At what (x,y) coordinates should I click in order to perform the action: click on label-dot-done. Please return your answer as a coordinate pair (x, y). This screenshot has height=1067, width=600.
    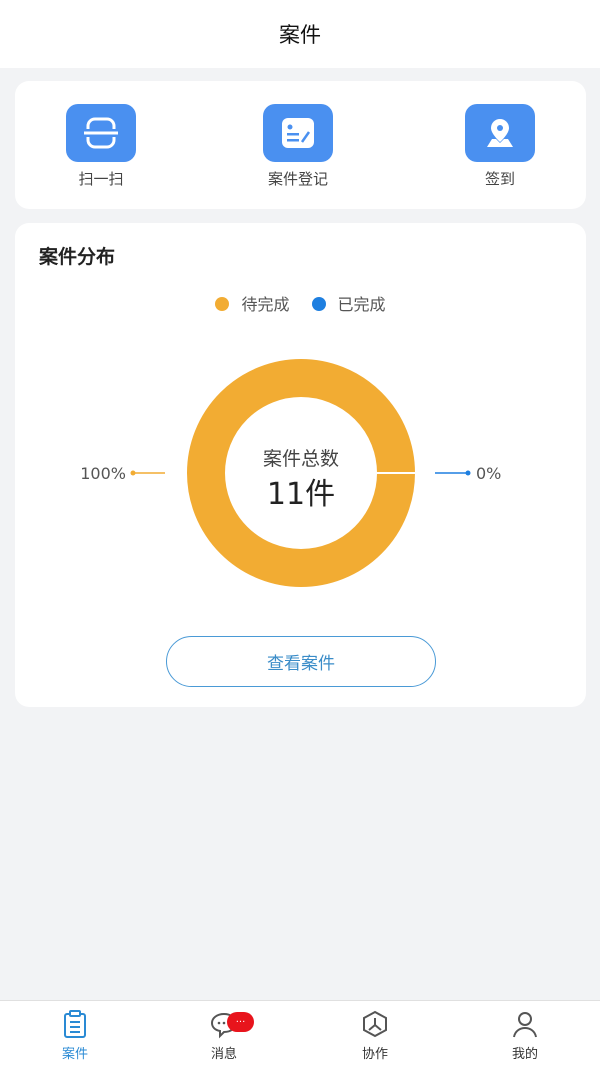
    Looking at the image, I should click on (468, 473).